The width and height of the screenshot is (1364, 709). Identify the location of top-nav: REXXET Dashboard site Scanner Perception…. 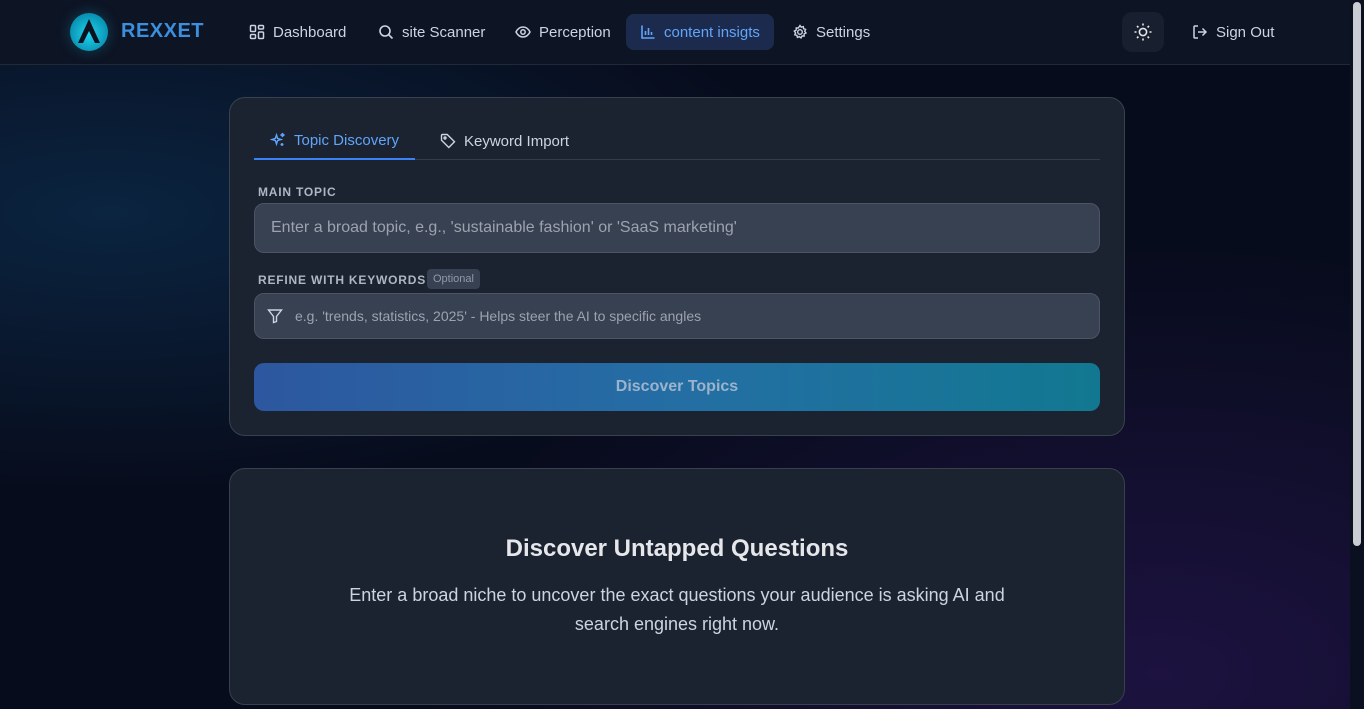
(682, 32).